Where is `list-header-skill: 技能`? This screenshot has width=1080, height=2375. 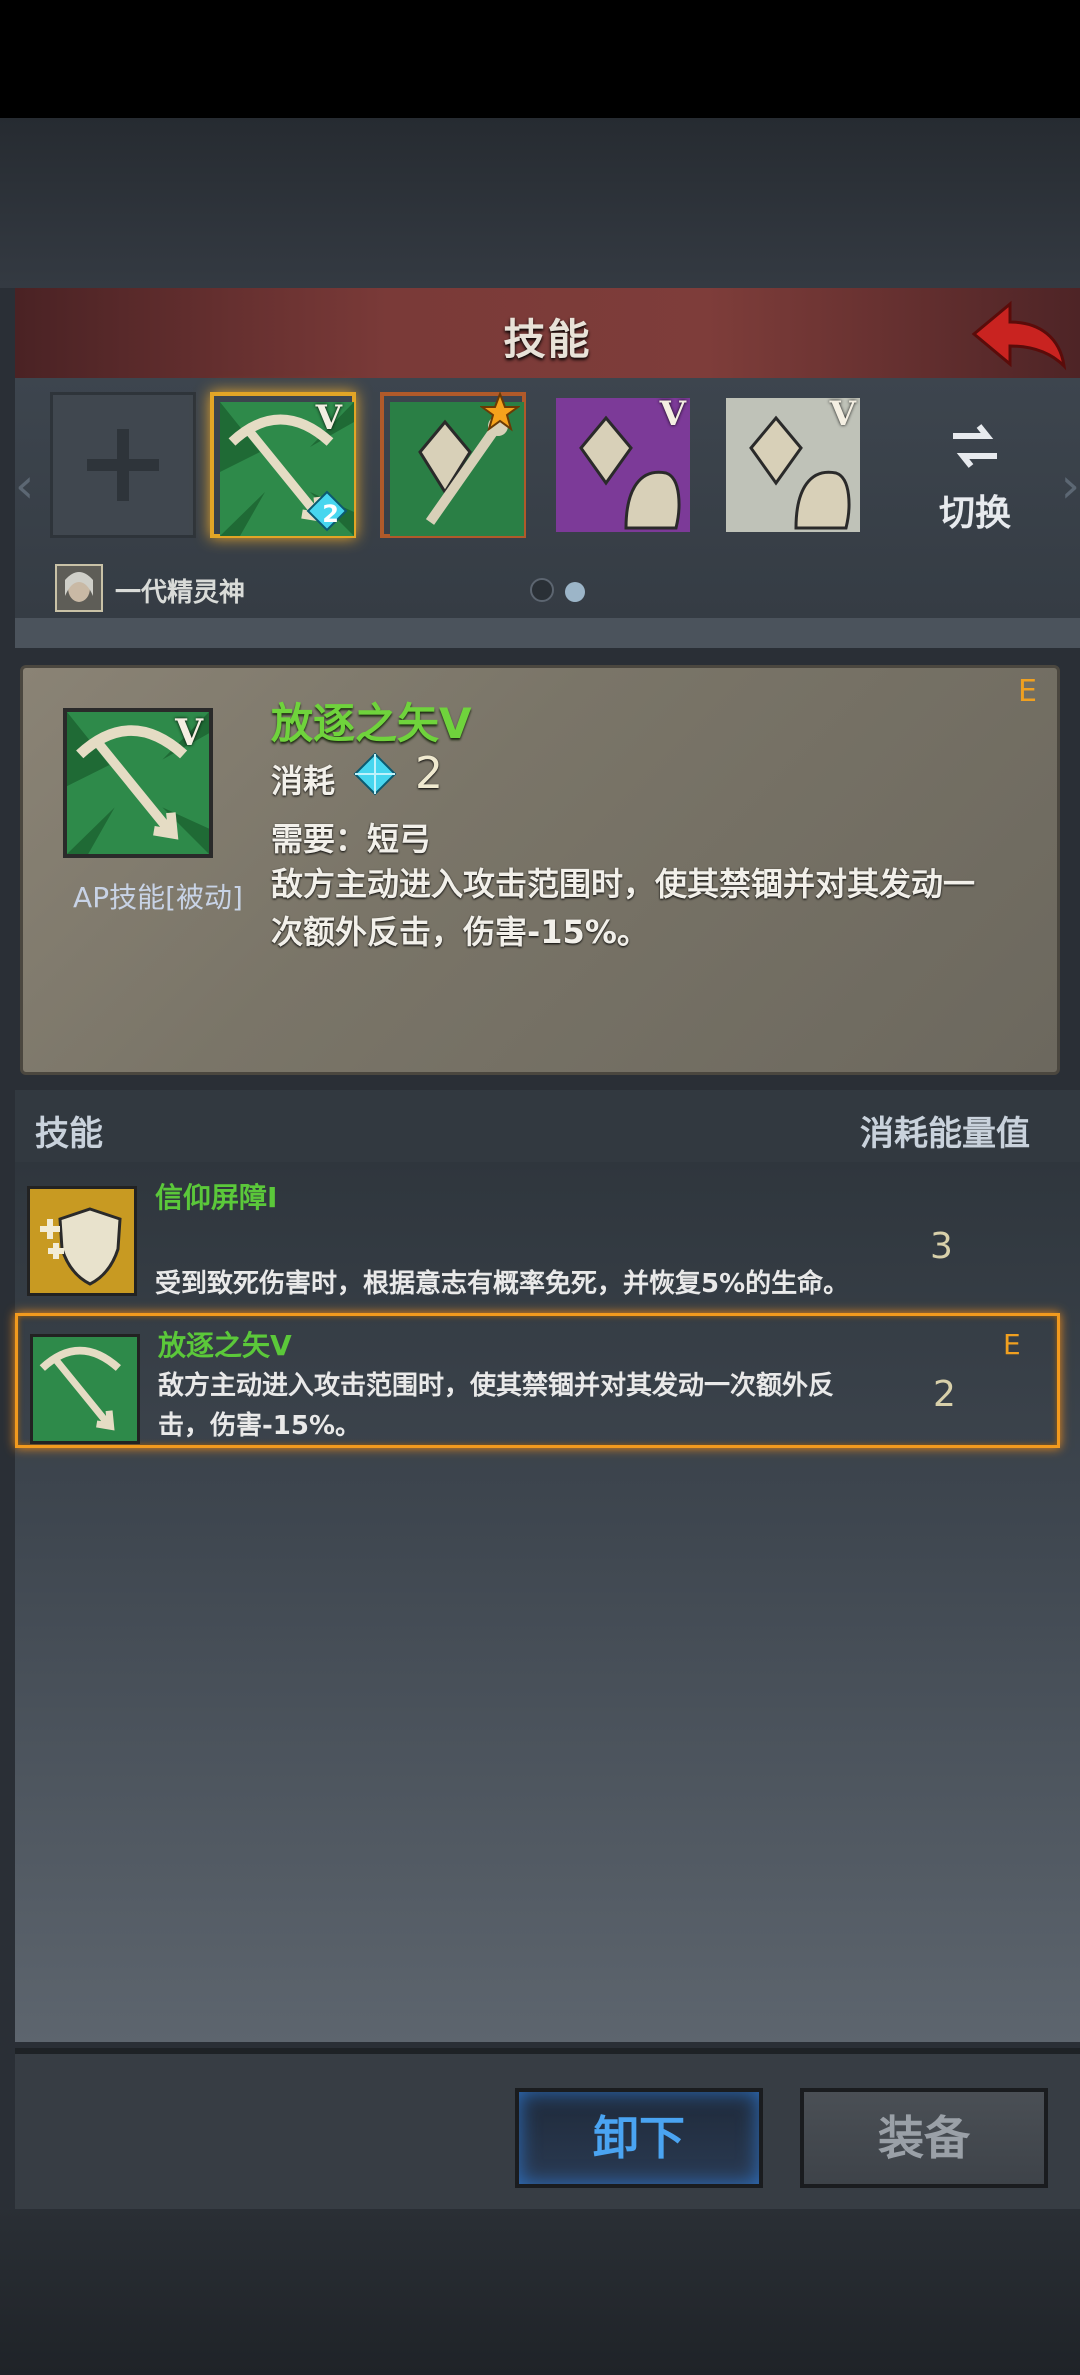 list-header-skill: 技能 is located at coordinates (69, 1134).